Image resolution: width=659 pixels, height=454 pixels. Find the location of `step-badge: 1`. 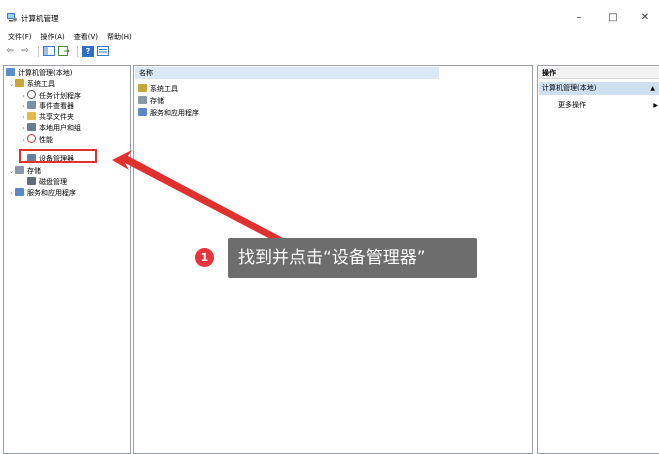

step-badge: 1 is located at coordinates (204, 257).